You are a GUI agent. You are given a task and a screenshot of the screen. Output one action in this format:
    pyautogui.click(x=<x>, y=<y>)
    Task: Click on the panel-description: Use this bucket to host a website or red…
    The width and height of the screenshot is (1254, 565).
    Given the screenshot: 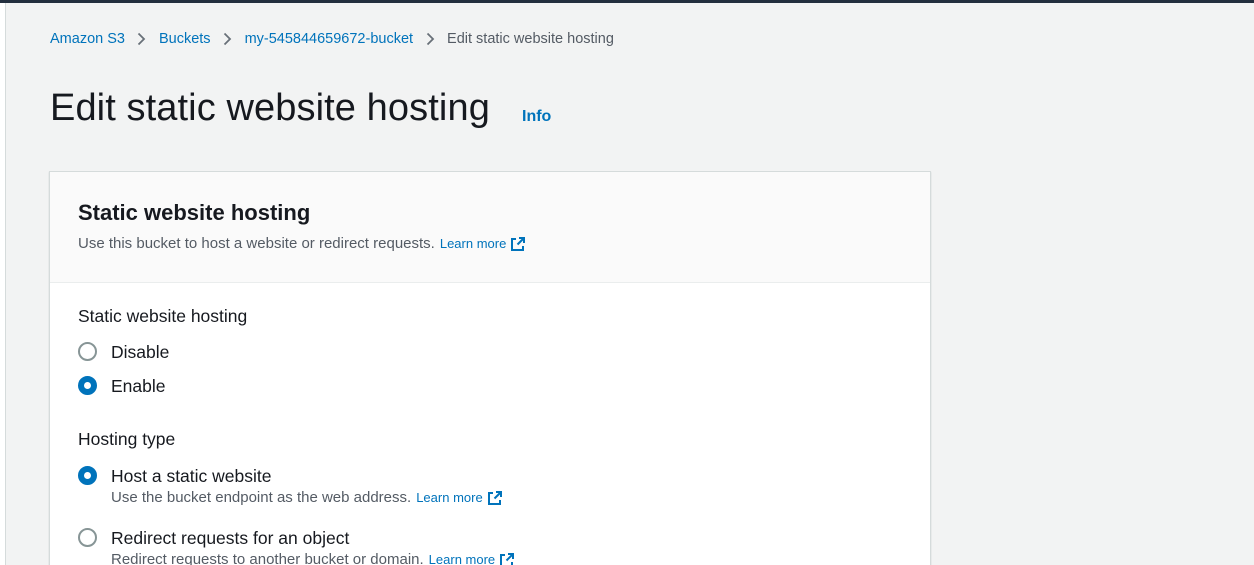 What is the action you would take?
    pyautogui.click(x=302, y=243)
    